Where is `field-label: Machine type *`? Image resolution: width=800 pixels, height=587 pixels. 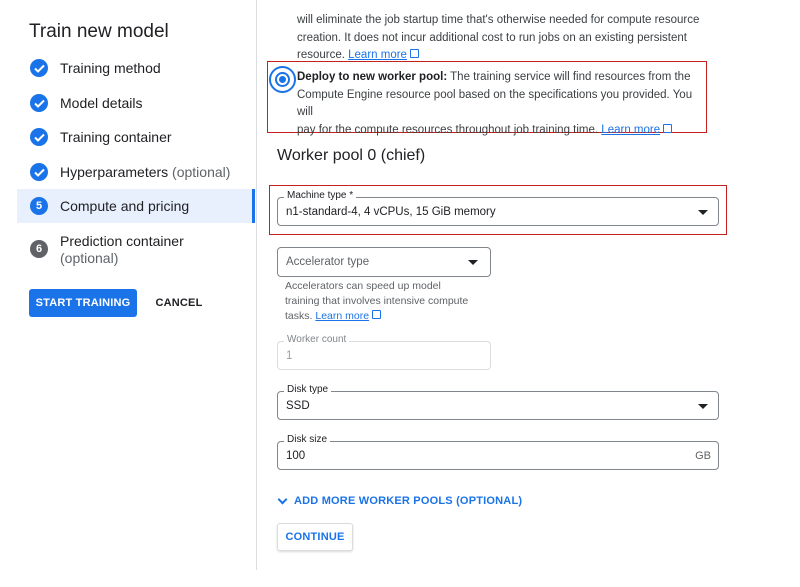
field-label: Machine type * is located at coordinates (320, 195).